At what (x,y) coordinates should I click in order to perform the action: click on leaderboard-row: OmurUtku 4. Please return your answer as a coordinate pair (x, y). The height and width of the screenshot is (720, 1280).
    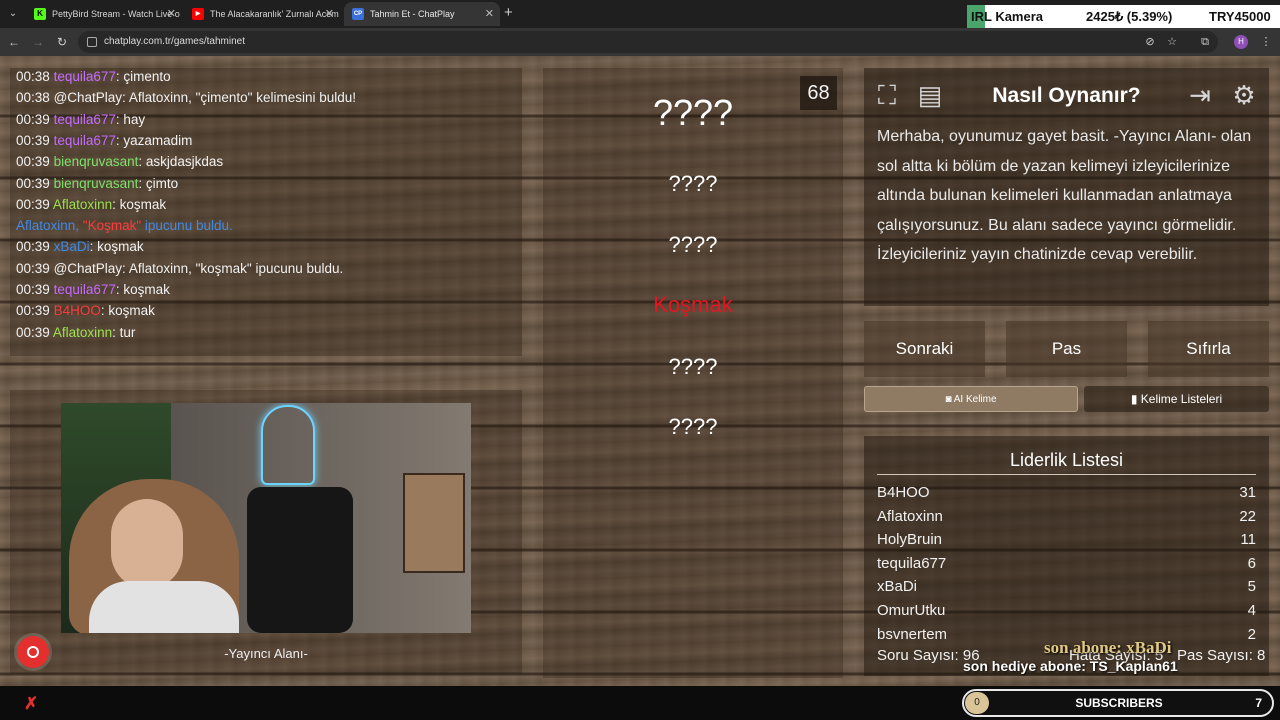
    Looking at the image, I should click on (1066, 613).